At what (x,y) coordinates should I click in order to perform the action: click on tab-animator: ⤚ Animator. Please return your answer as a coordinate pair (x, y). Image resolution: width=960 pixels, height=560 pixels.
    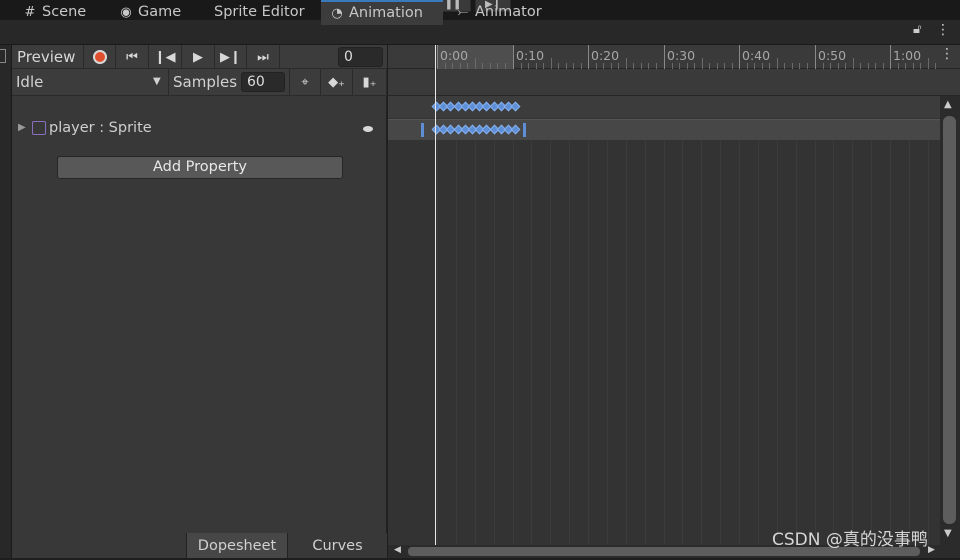
    Looking at the image, I should click on (503, 12).